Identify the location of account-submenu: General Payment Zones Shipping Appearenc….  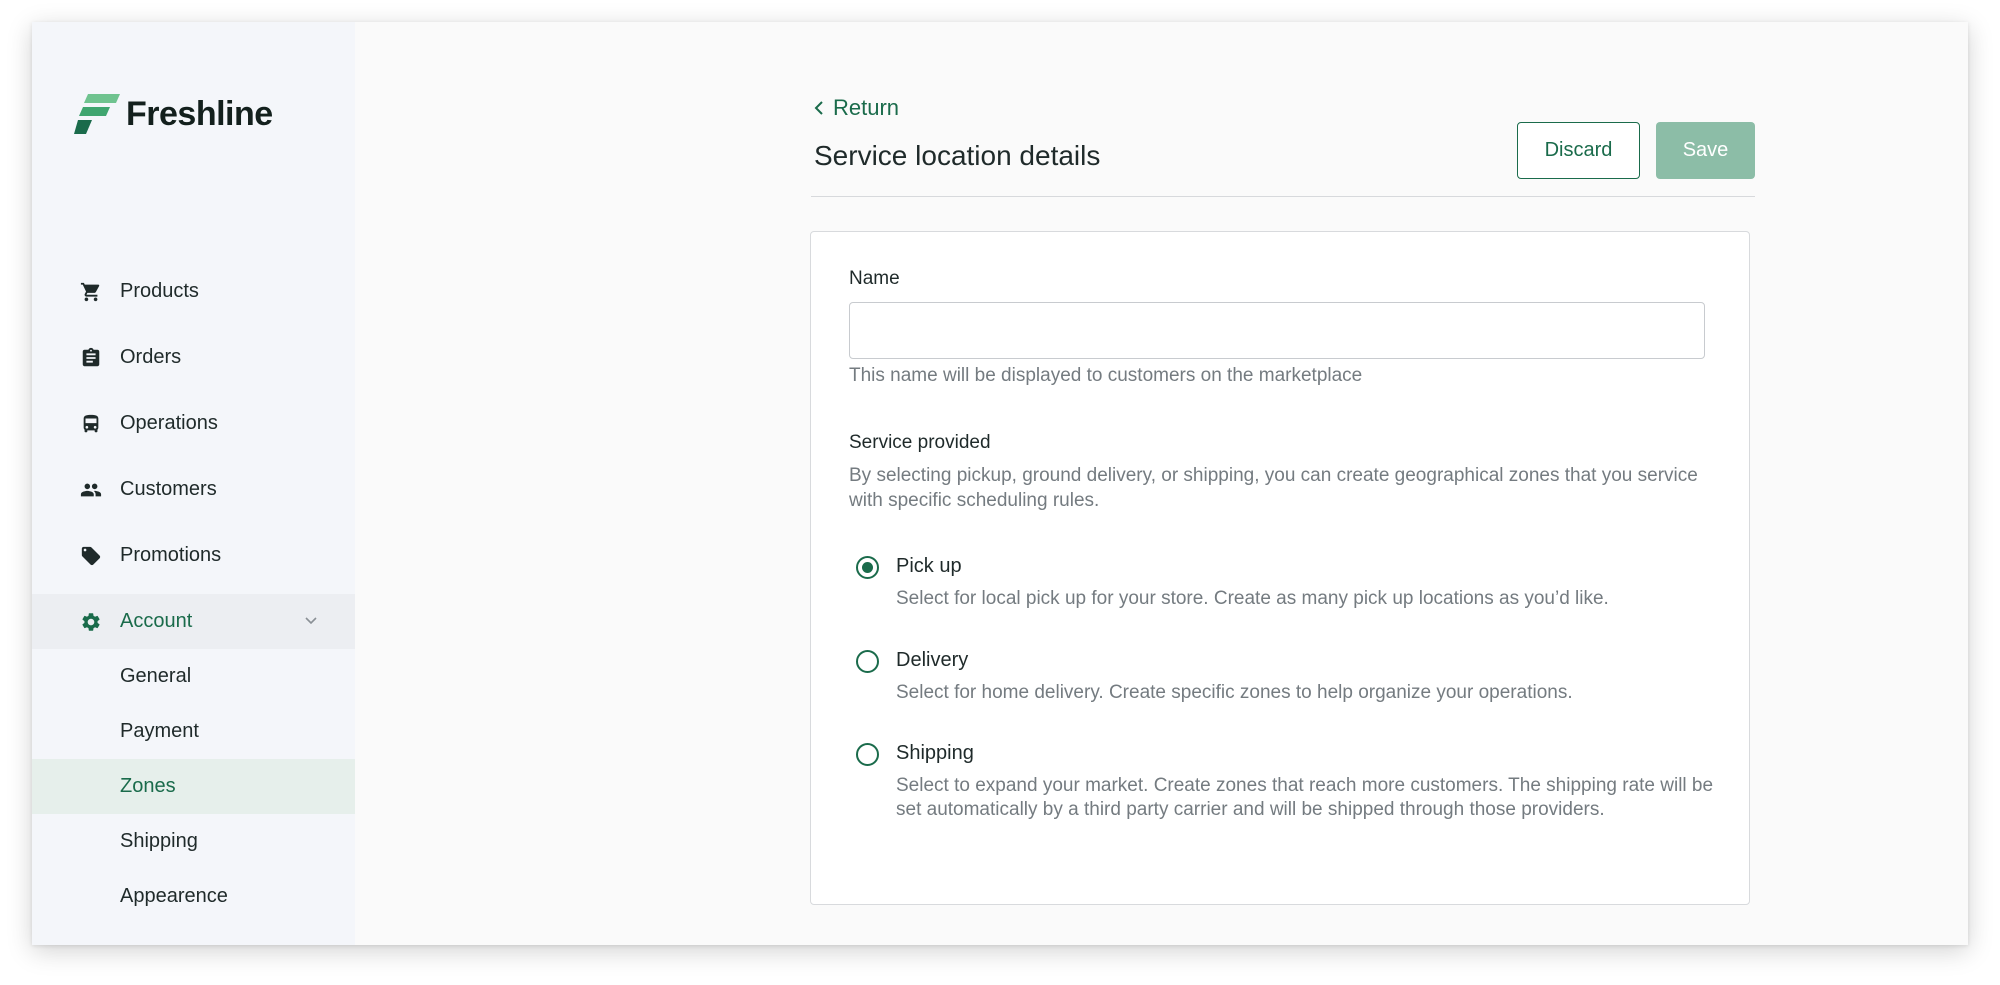
(193, 786).